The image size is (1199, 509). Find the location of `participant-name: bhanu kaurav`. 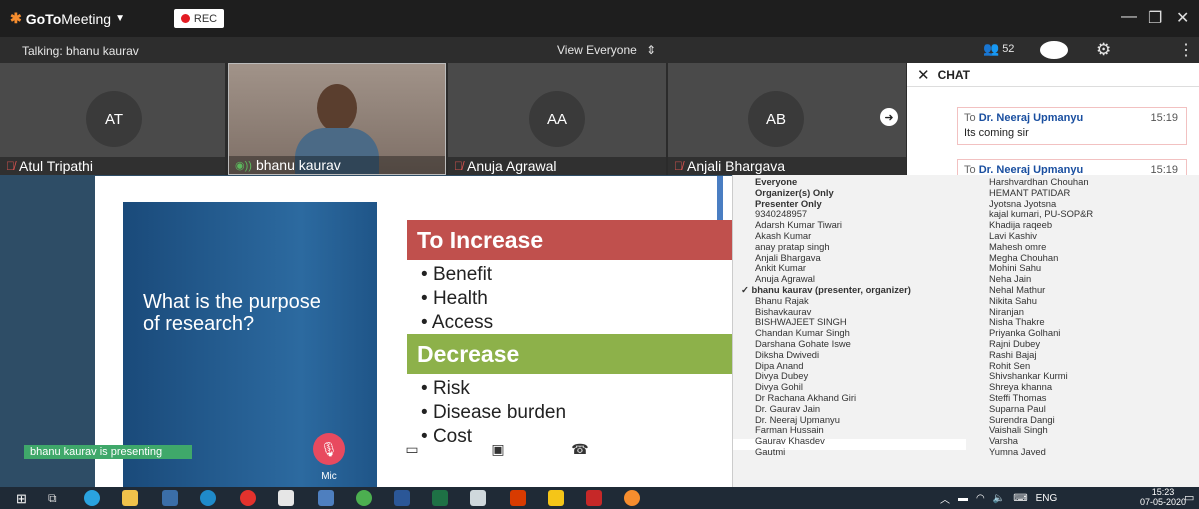

participant-name: bhanu kaurav is located at coordinates (298, 165).